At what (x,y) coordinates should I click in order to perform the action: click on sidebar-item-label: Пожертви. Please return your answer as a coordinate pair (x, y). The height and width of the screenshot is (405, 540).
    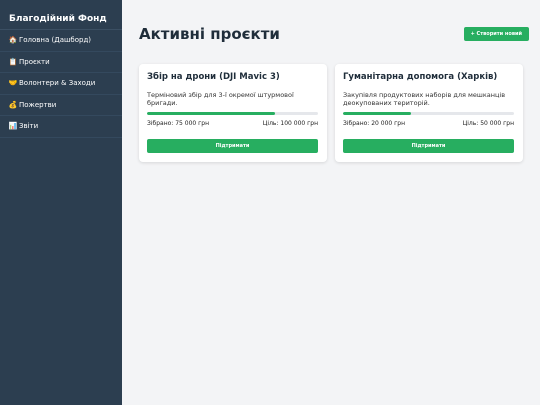
    Looking at the image, I should click on (38, 104).